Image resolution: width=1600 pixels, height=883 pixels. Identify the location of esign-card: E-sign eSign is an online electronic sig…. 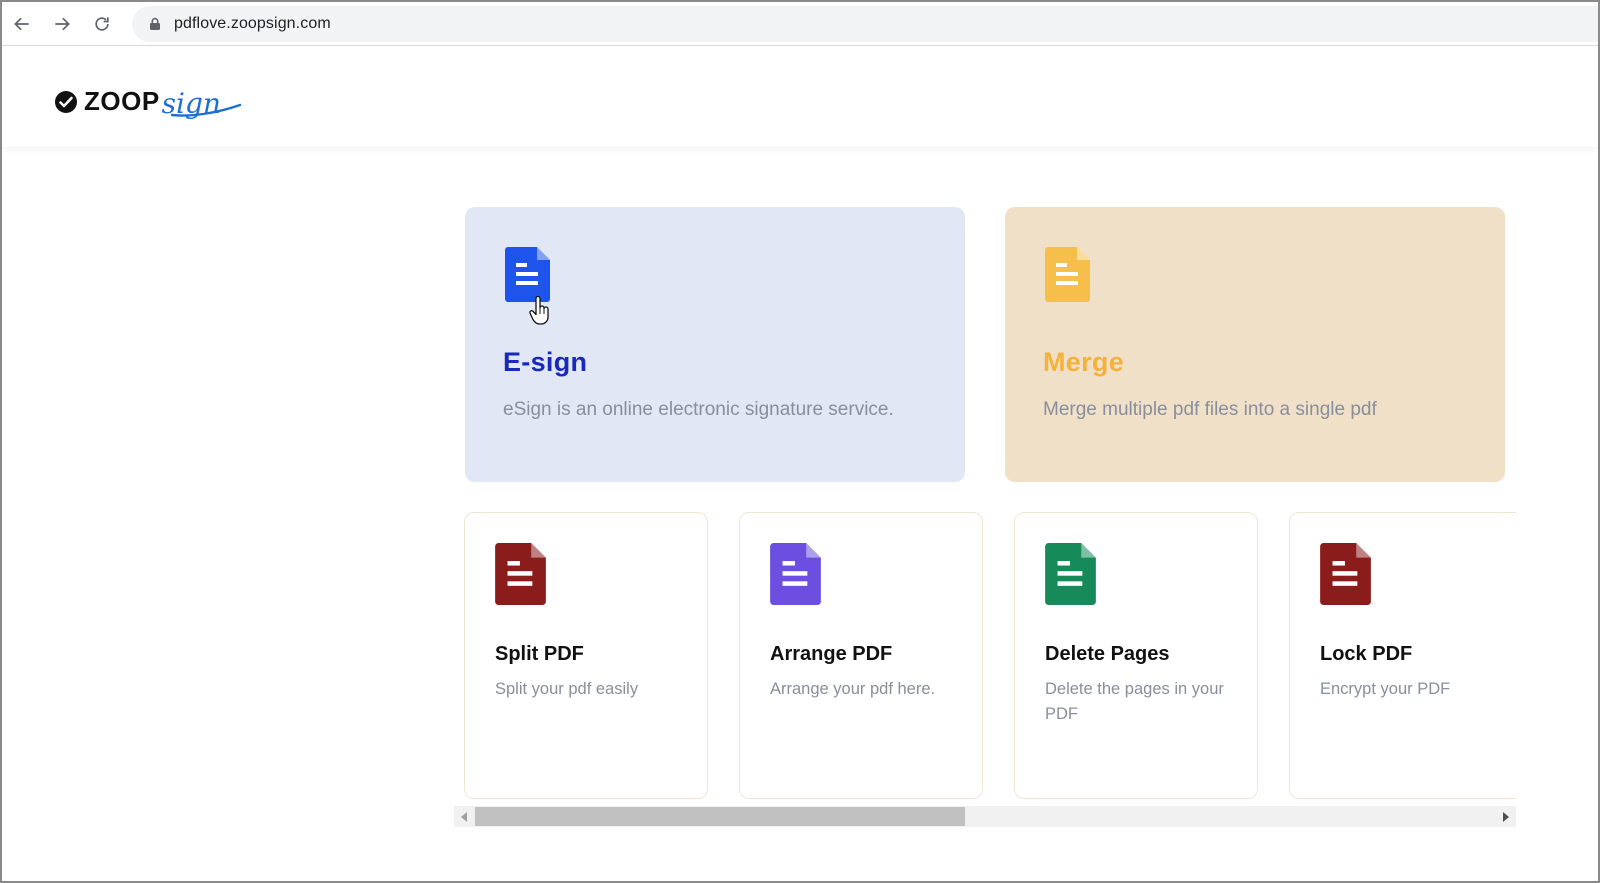
(715, 344).